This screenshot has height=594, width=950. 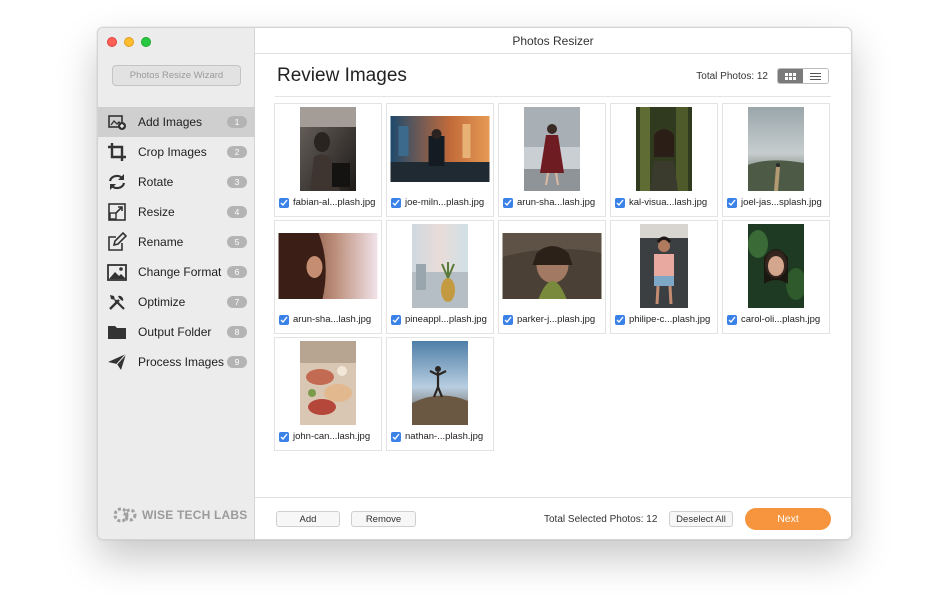 I want to click on close-window-button, so click(x=112, y=42).